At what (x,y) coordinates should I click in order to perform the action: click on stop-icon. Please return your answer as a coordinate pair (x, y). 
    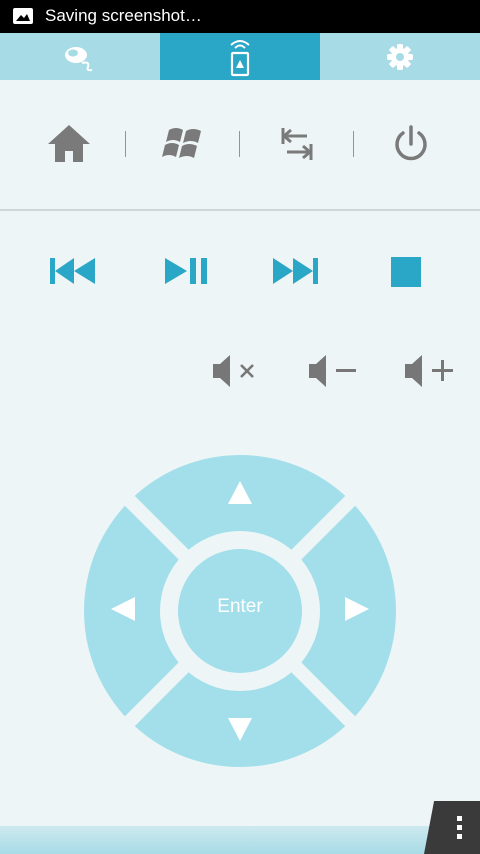
    Looking at the image, I should click on (406, 272).